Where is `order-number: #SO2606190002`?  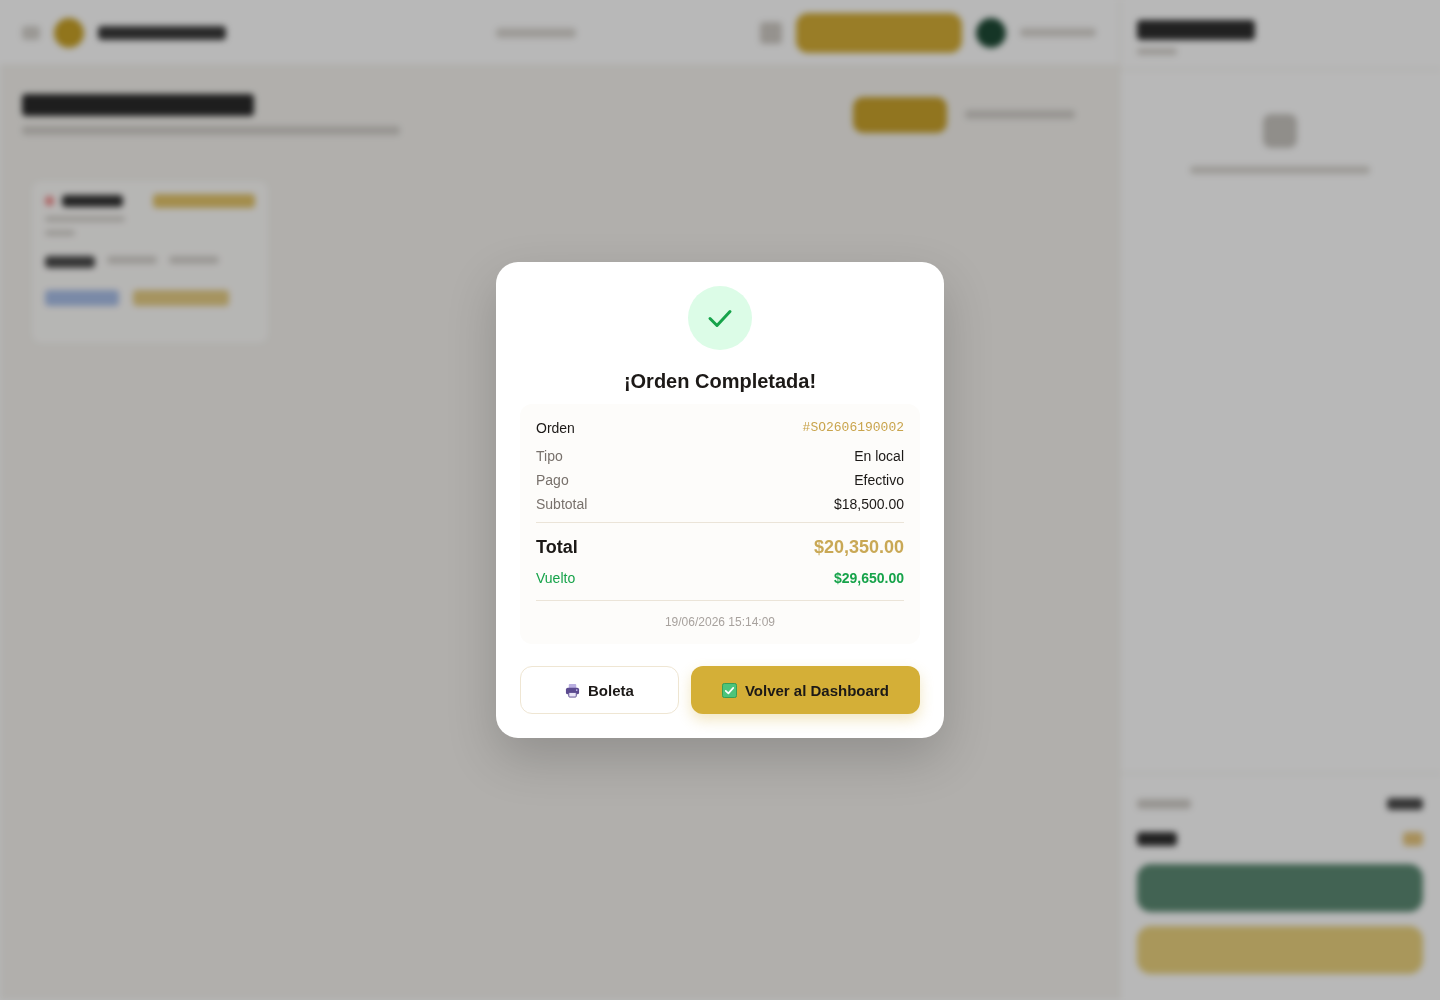 order-number: #SO2606190002 is located at coordinates (853, 428).